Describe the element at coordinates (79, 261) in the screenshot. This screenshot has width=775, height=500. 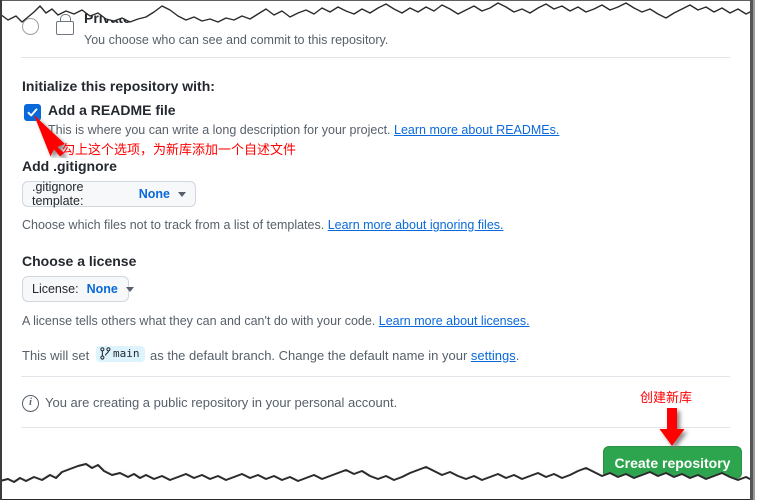
I see `license-heading: Choose a license` at that location.